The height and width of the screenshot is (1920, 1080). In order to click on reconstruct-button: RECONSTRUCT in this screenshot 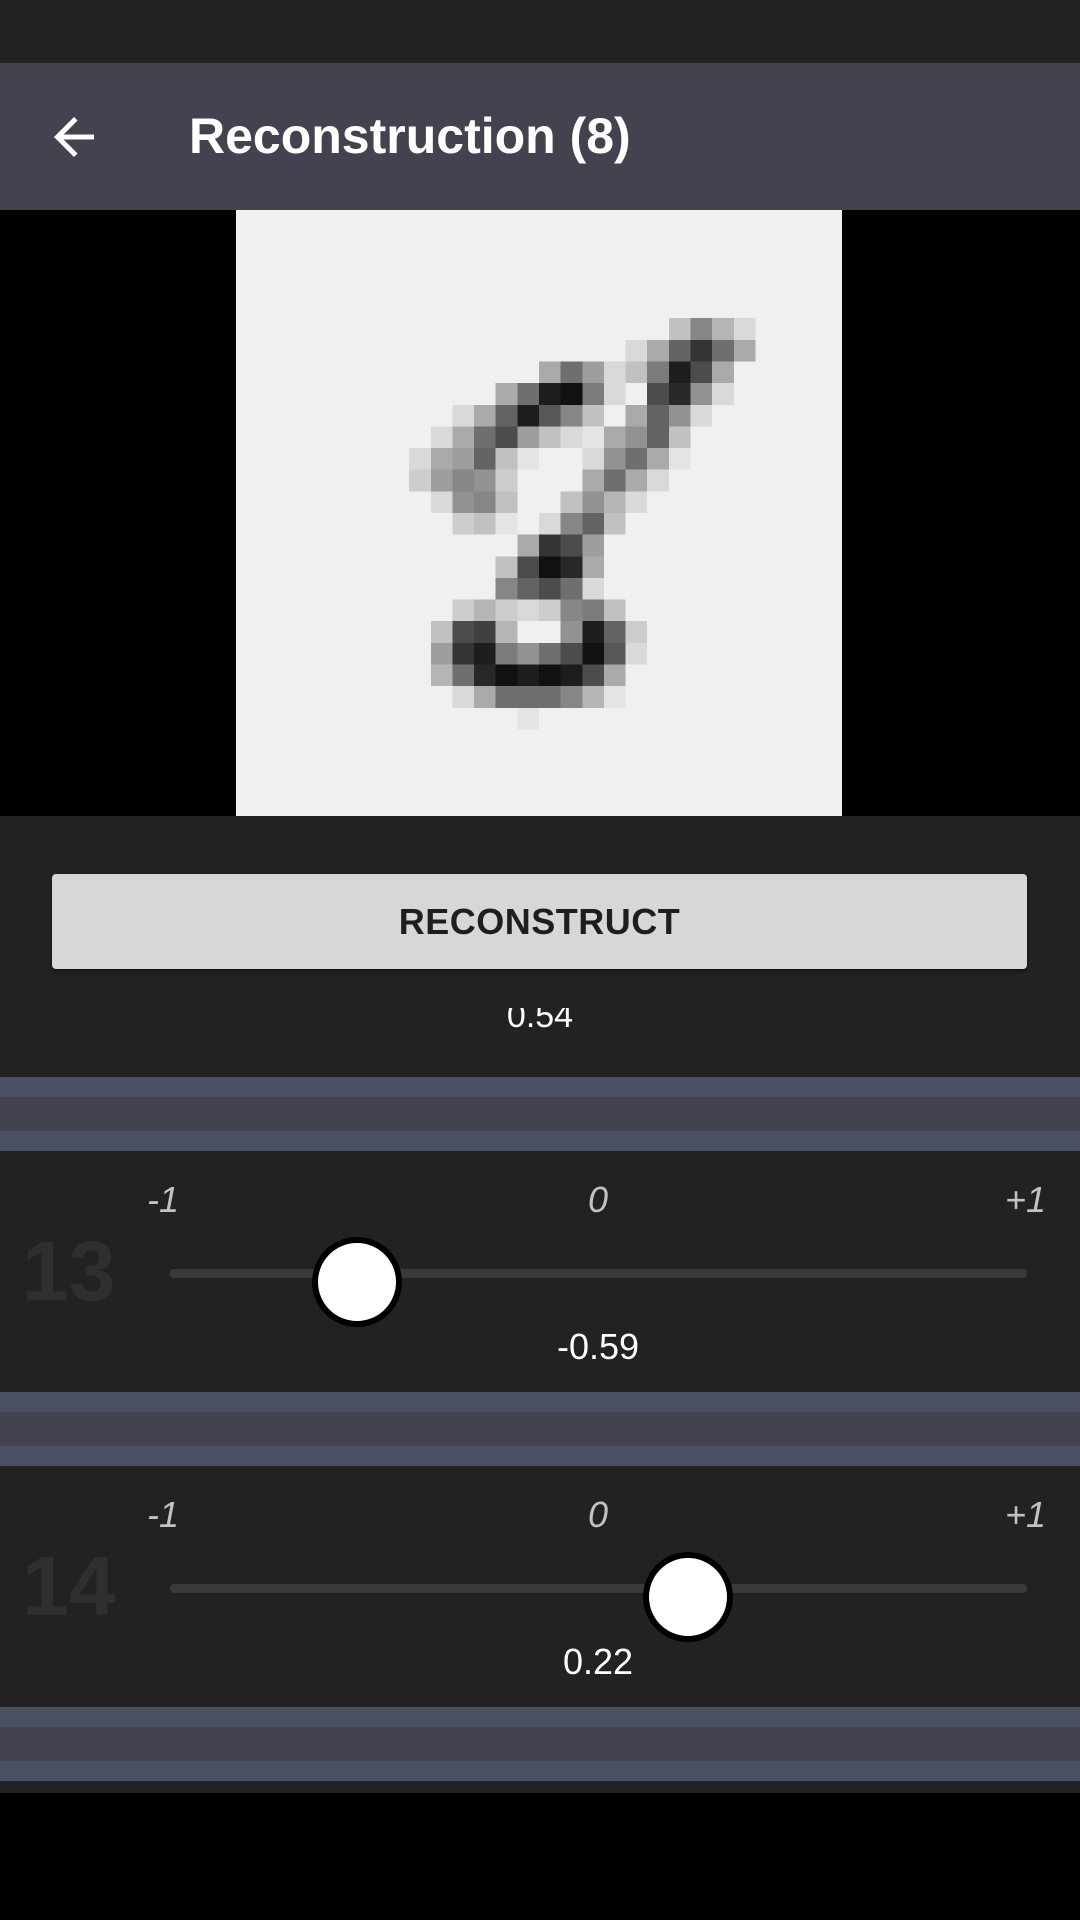, I will do `click(539, 921)`.